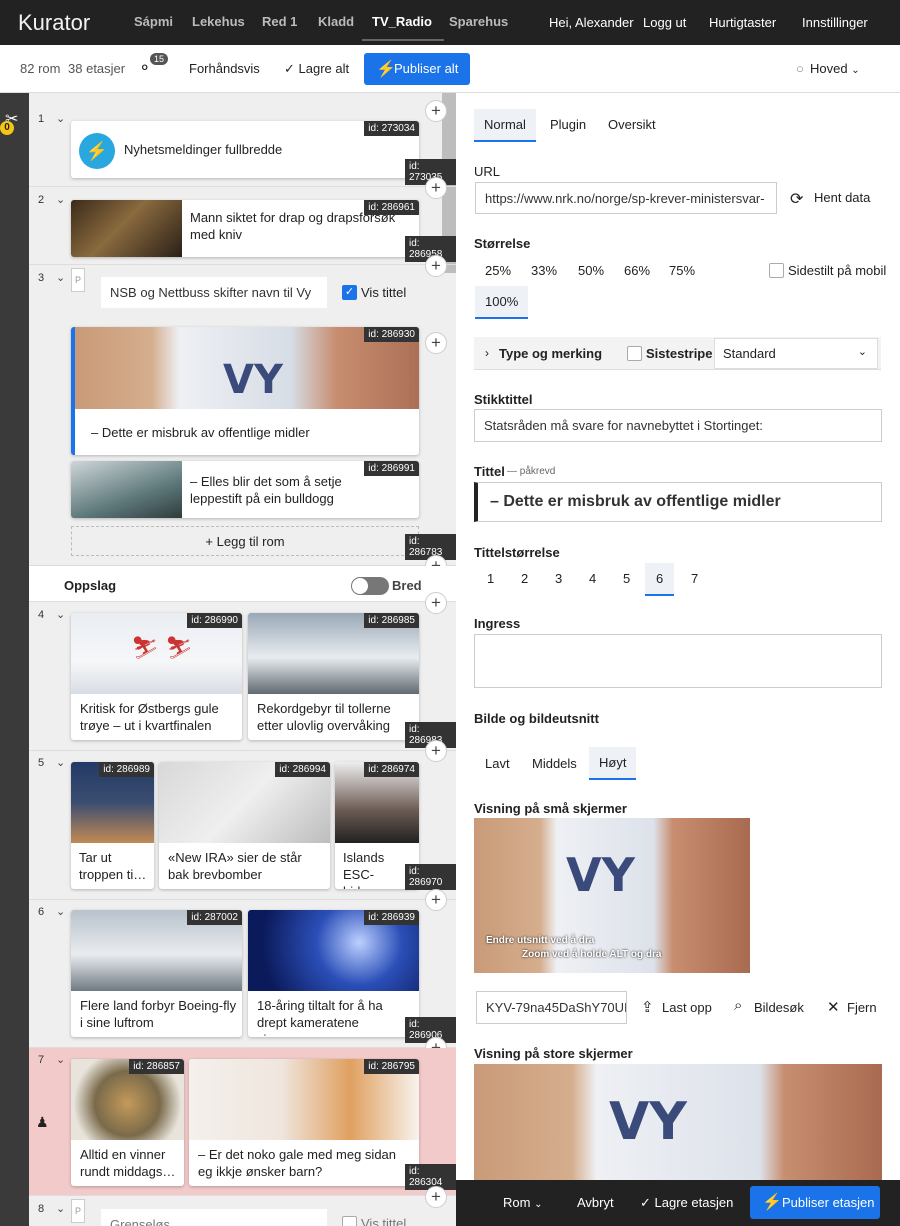 Image resolution: width=900 pixels, height=1226 pixels. I want to click on nav-tab-lekehus: Lekehus, so click(218, 21).